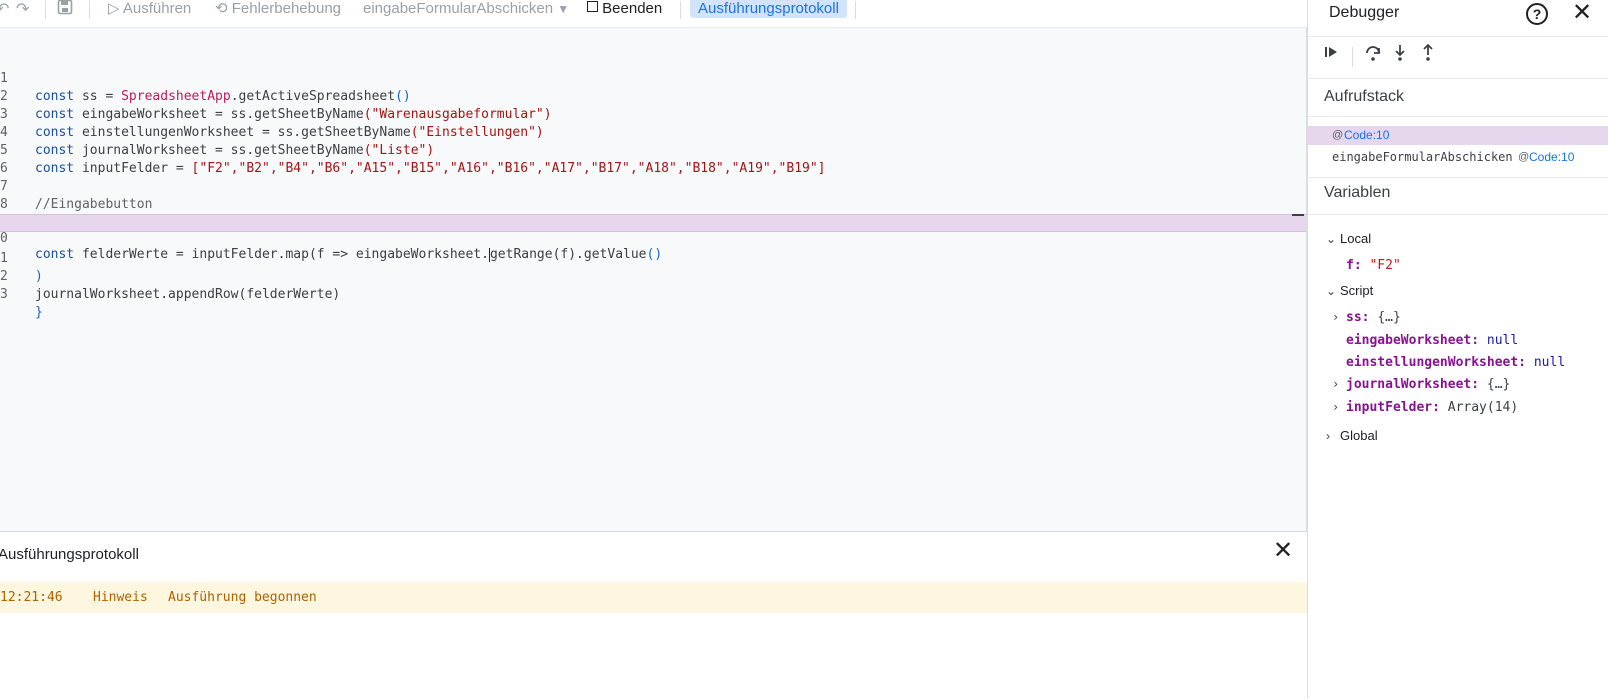 This screenshot has height=699, width=1608. Describe the element at coordinates (768, 9) in the screenshot. I see `execution-log-button: Ausführungsprotokoll` at that location.